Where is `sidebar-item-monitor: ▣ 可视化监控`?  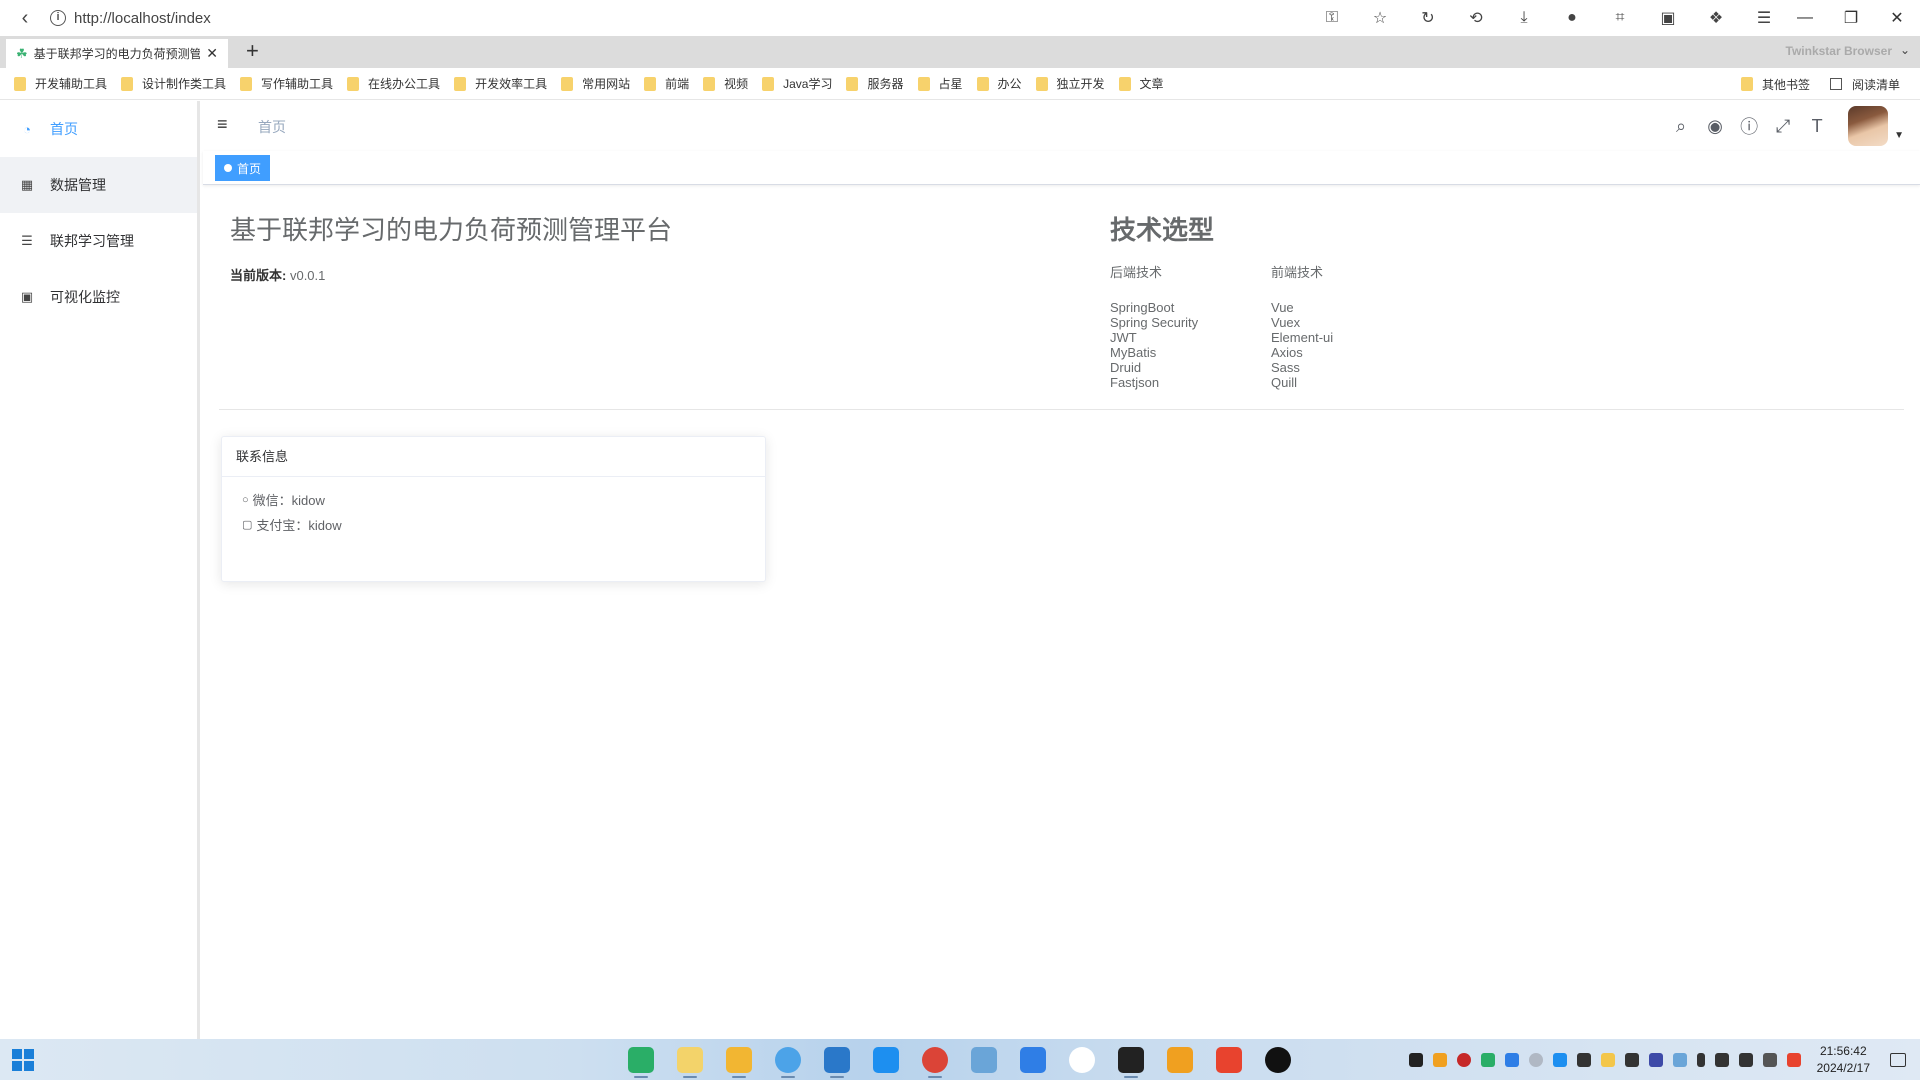
sidebar-item-monitor: ▣ 可视化监控 is located at coordinates (98, 297).